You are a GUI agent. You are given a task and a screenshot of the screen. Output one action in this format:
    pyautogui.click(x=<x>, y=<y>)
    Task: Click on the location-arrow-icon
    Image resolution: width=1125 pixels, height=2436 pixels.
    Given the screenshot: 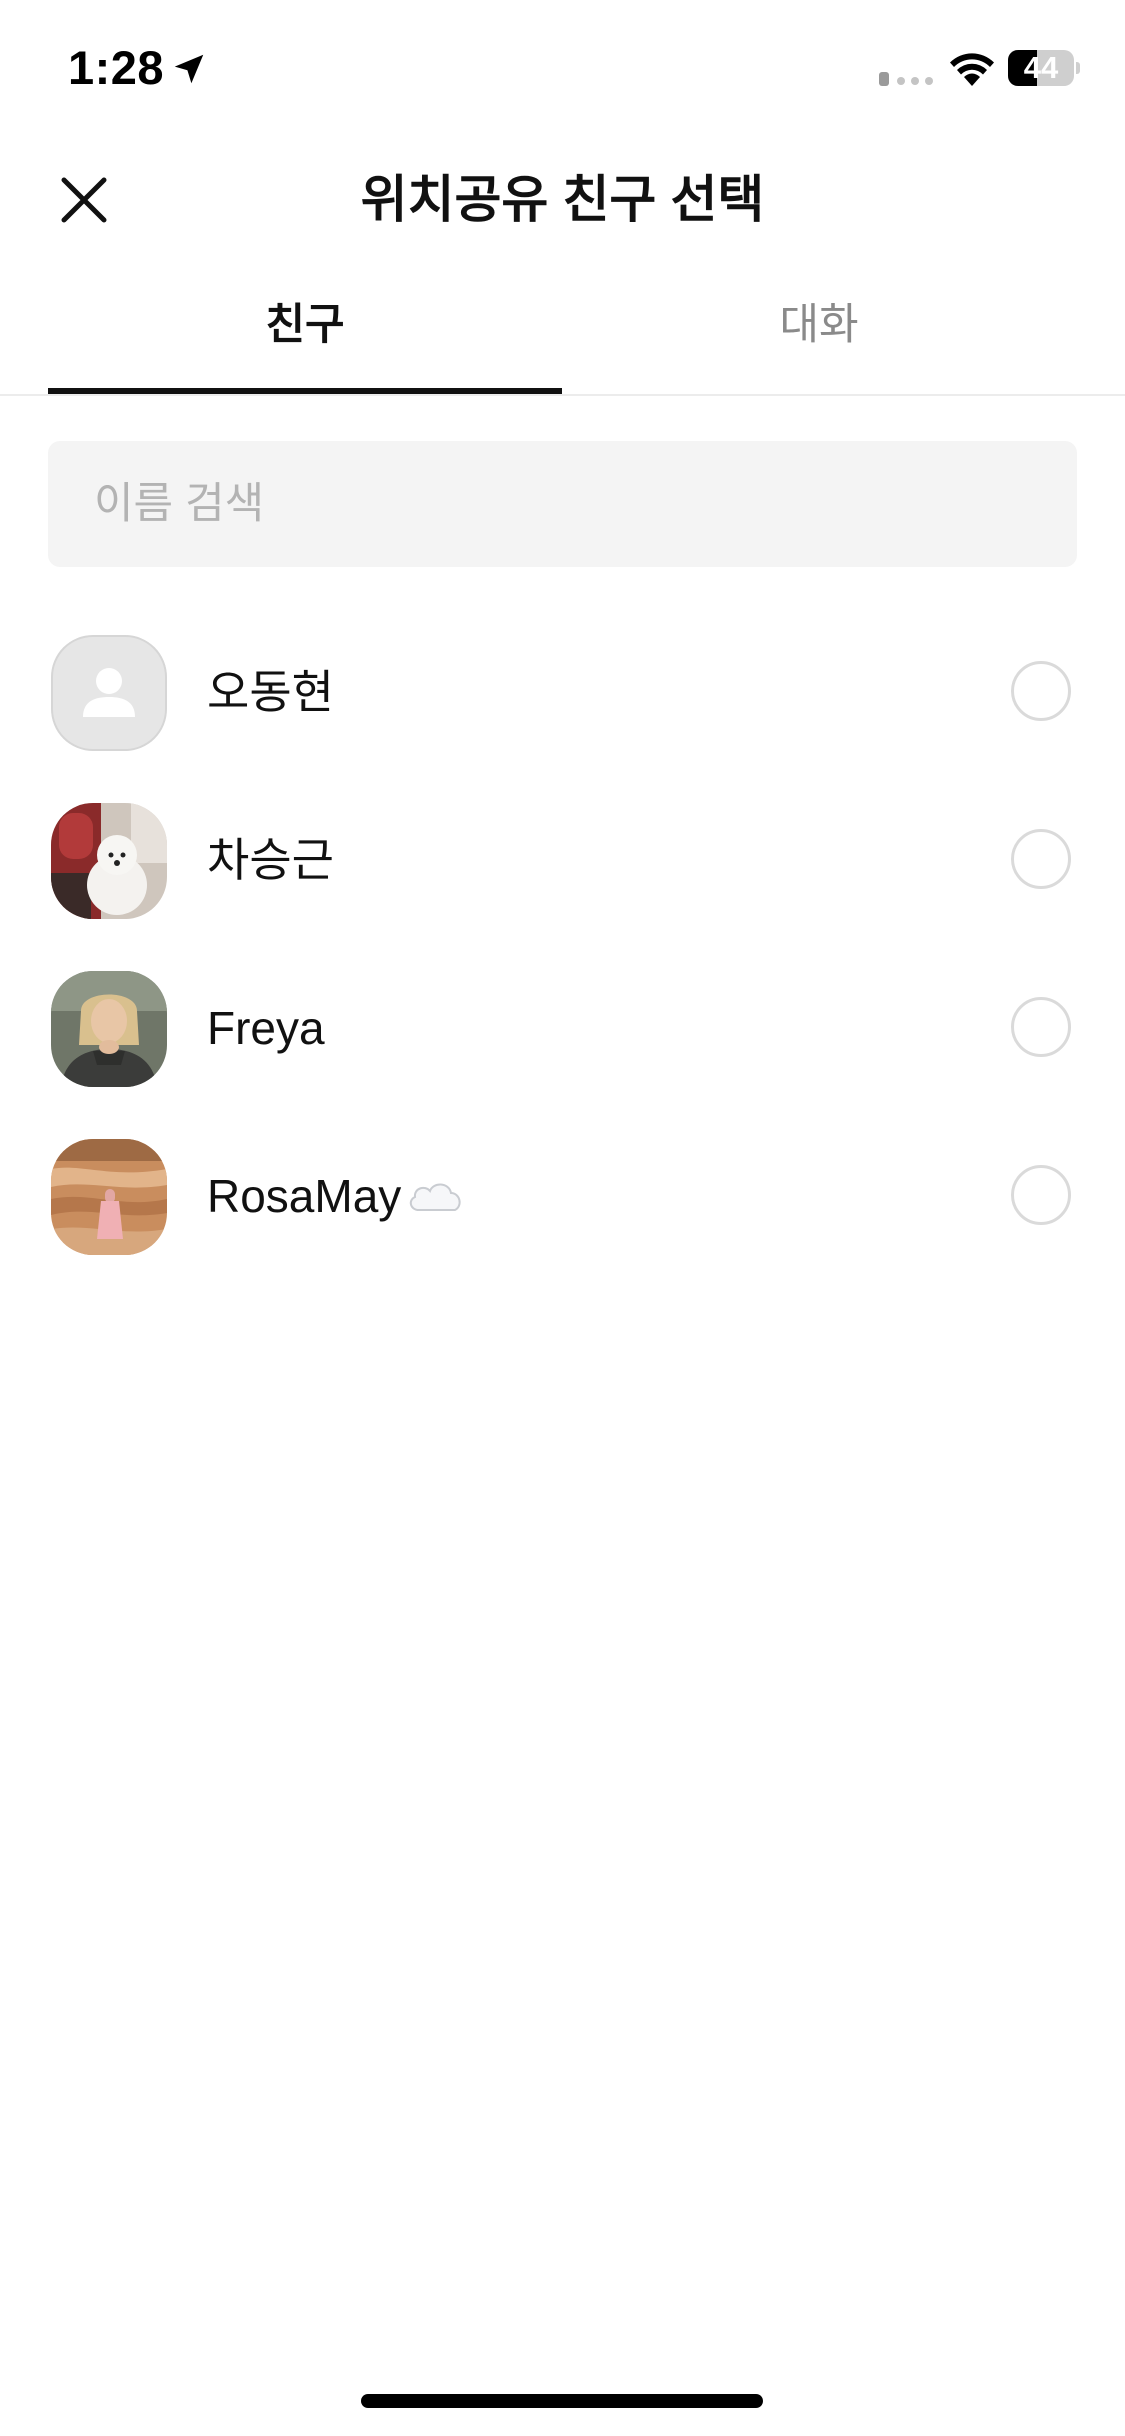 What is the action you would take?
    pyautogui.click(x=189, y=69)
    